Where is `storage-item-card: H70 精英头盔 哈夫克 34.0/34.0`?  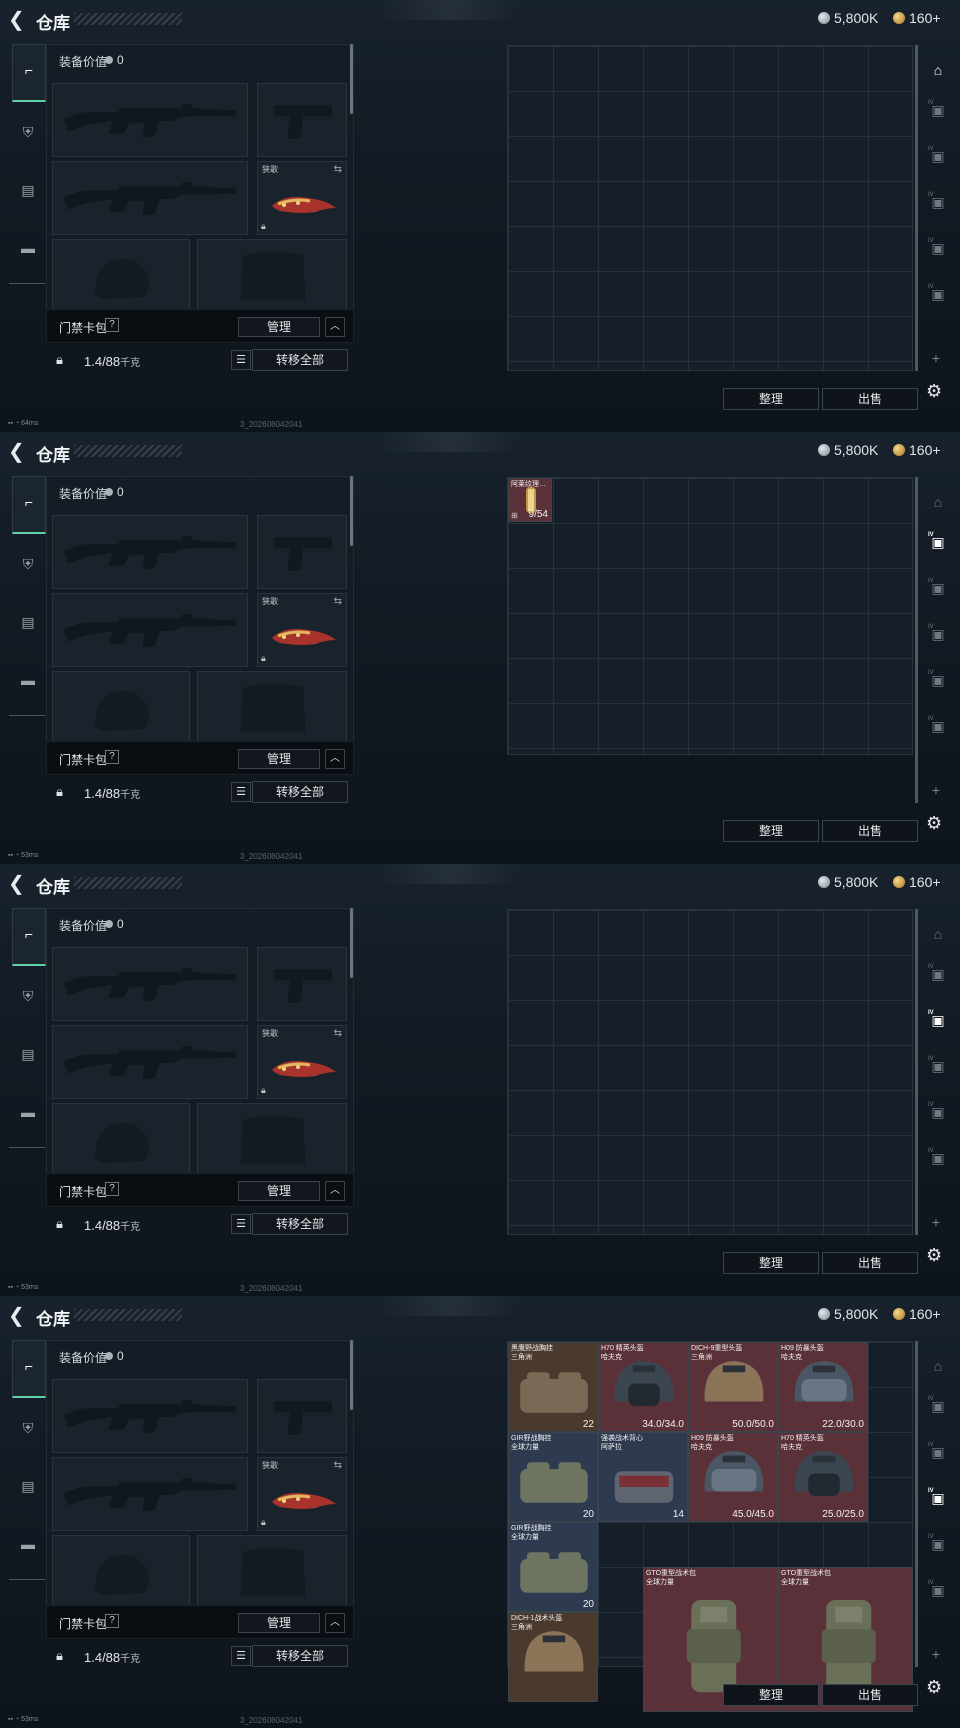
storage-item-card: H70 精英头盔 哈夫克 34.0/34.0 is located at coordinates (643, 1387).